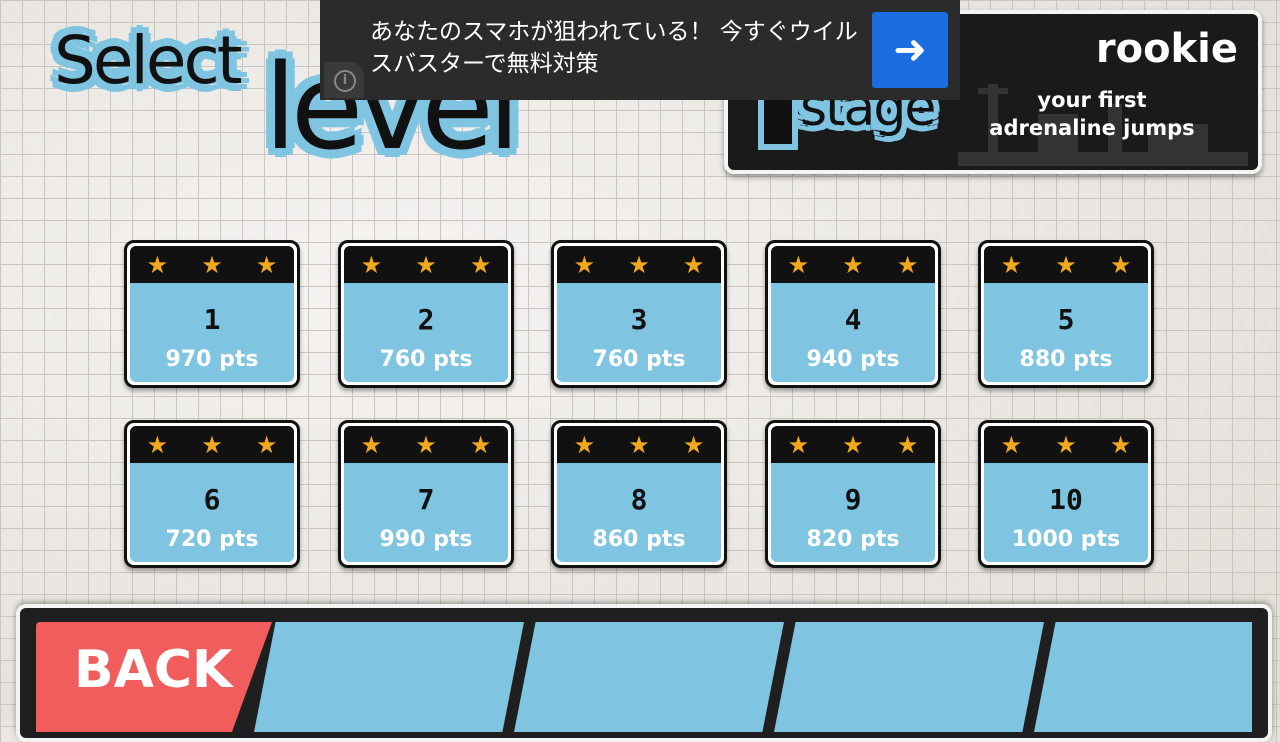 The height and width of the screenshot is (742, 1280). I want to click on stage-rank: rookie, so click(1166, 49).